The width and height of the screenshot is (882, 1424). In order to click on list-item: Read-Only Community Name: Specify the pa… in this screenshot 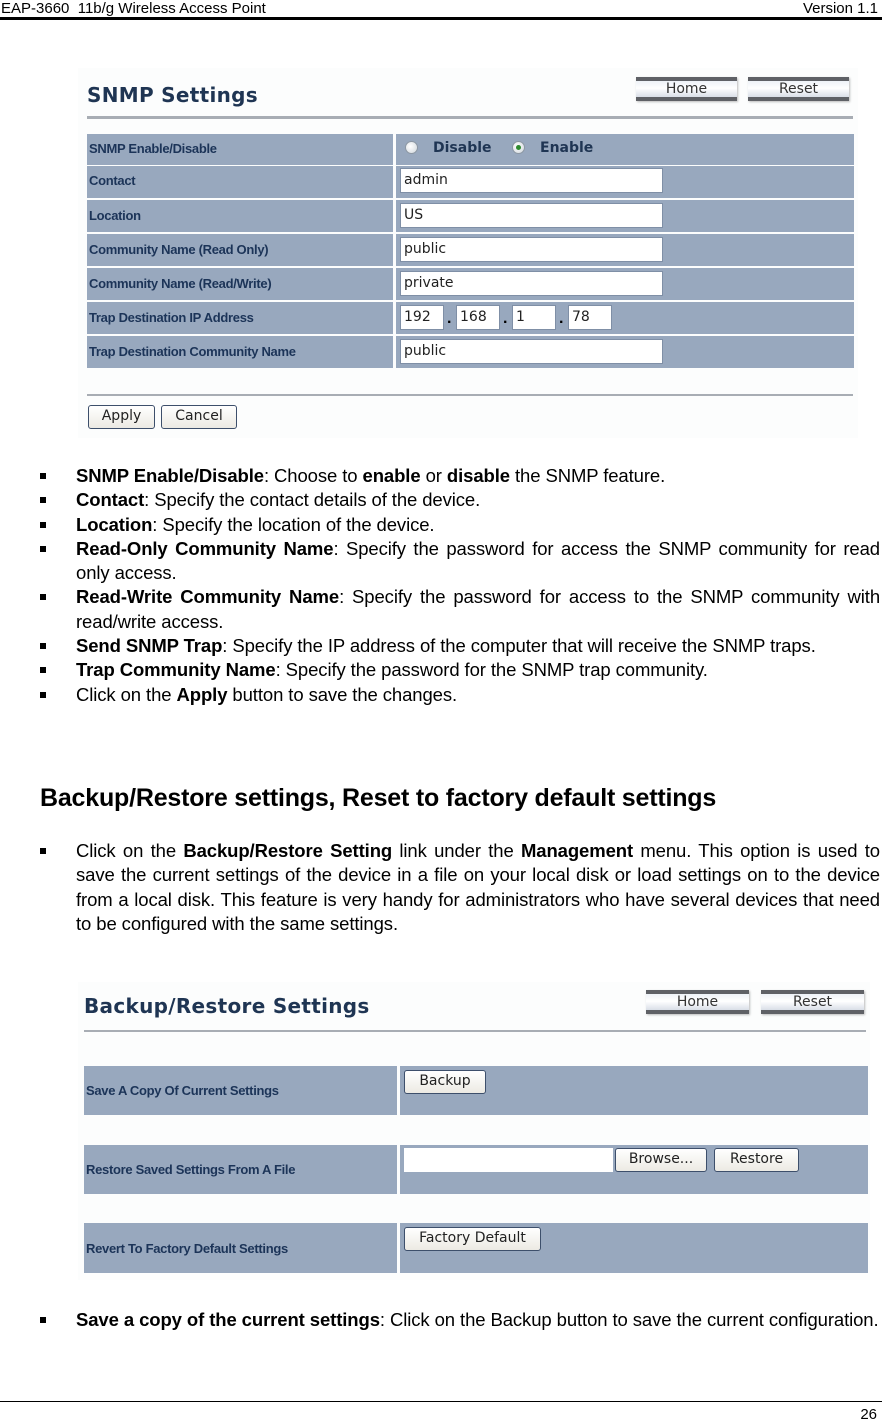, I will do `click(460, 561)`.